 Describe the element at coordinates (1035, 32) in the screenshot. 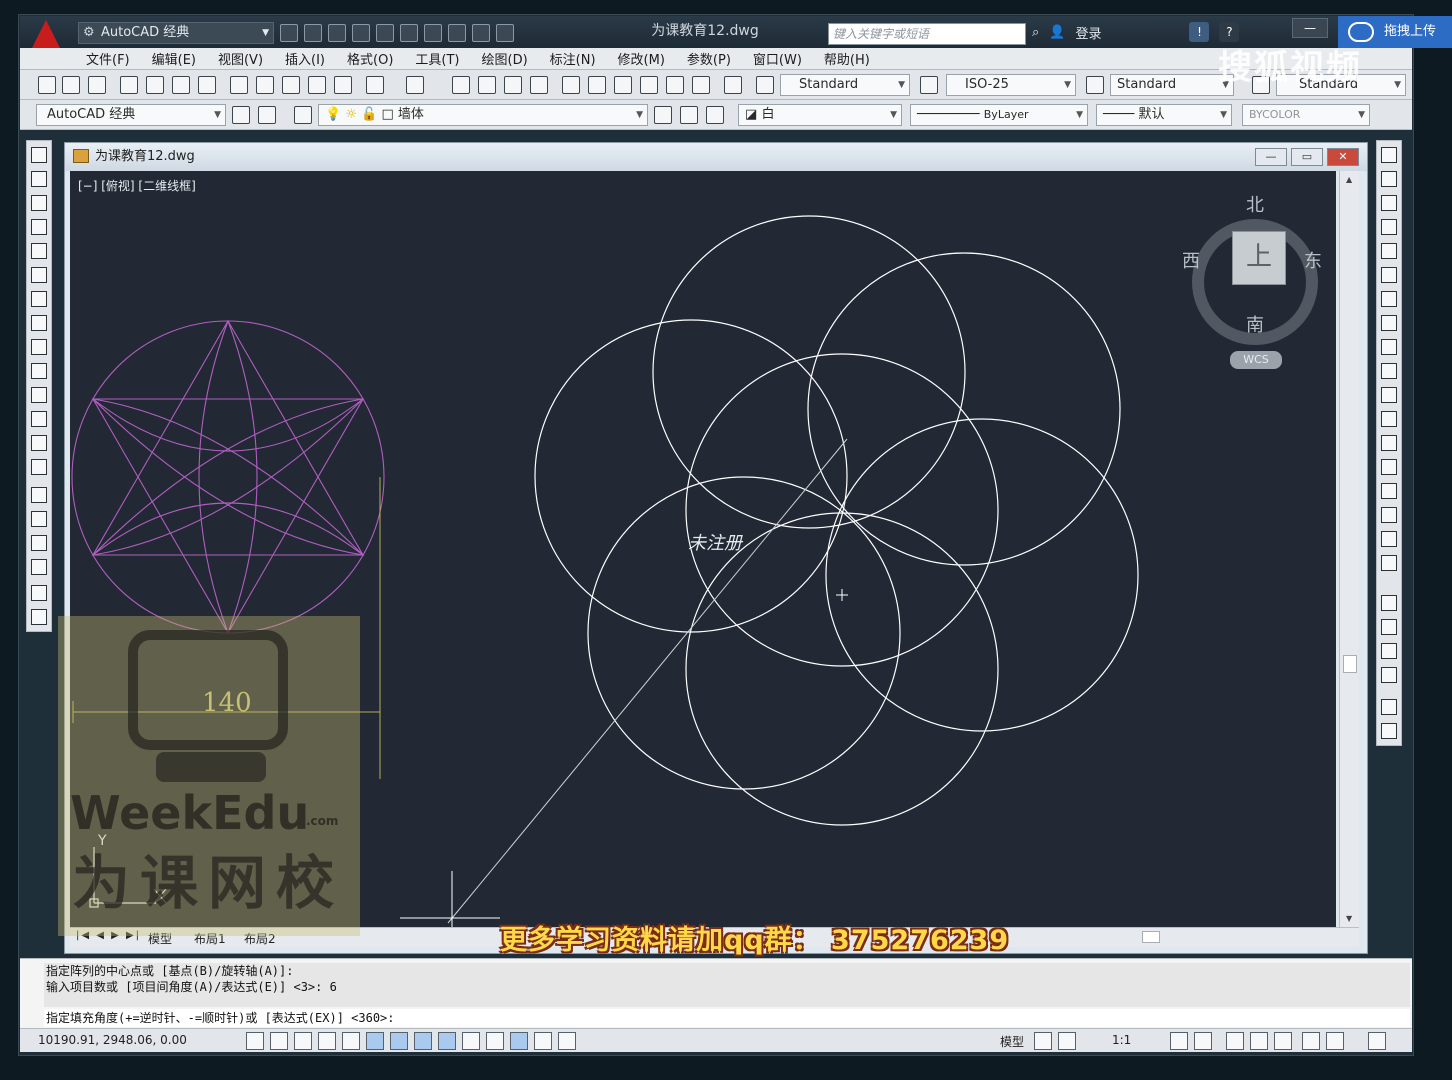

I see `binoculars-icon: ⌕` at that location.